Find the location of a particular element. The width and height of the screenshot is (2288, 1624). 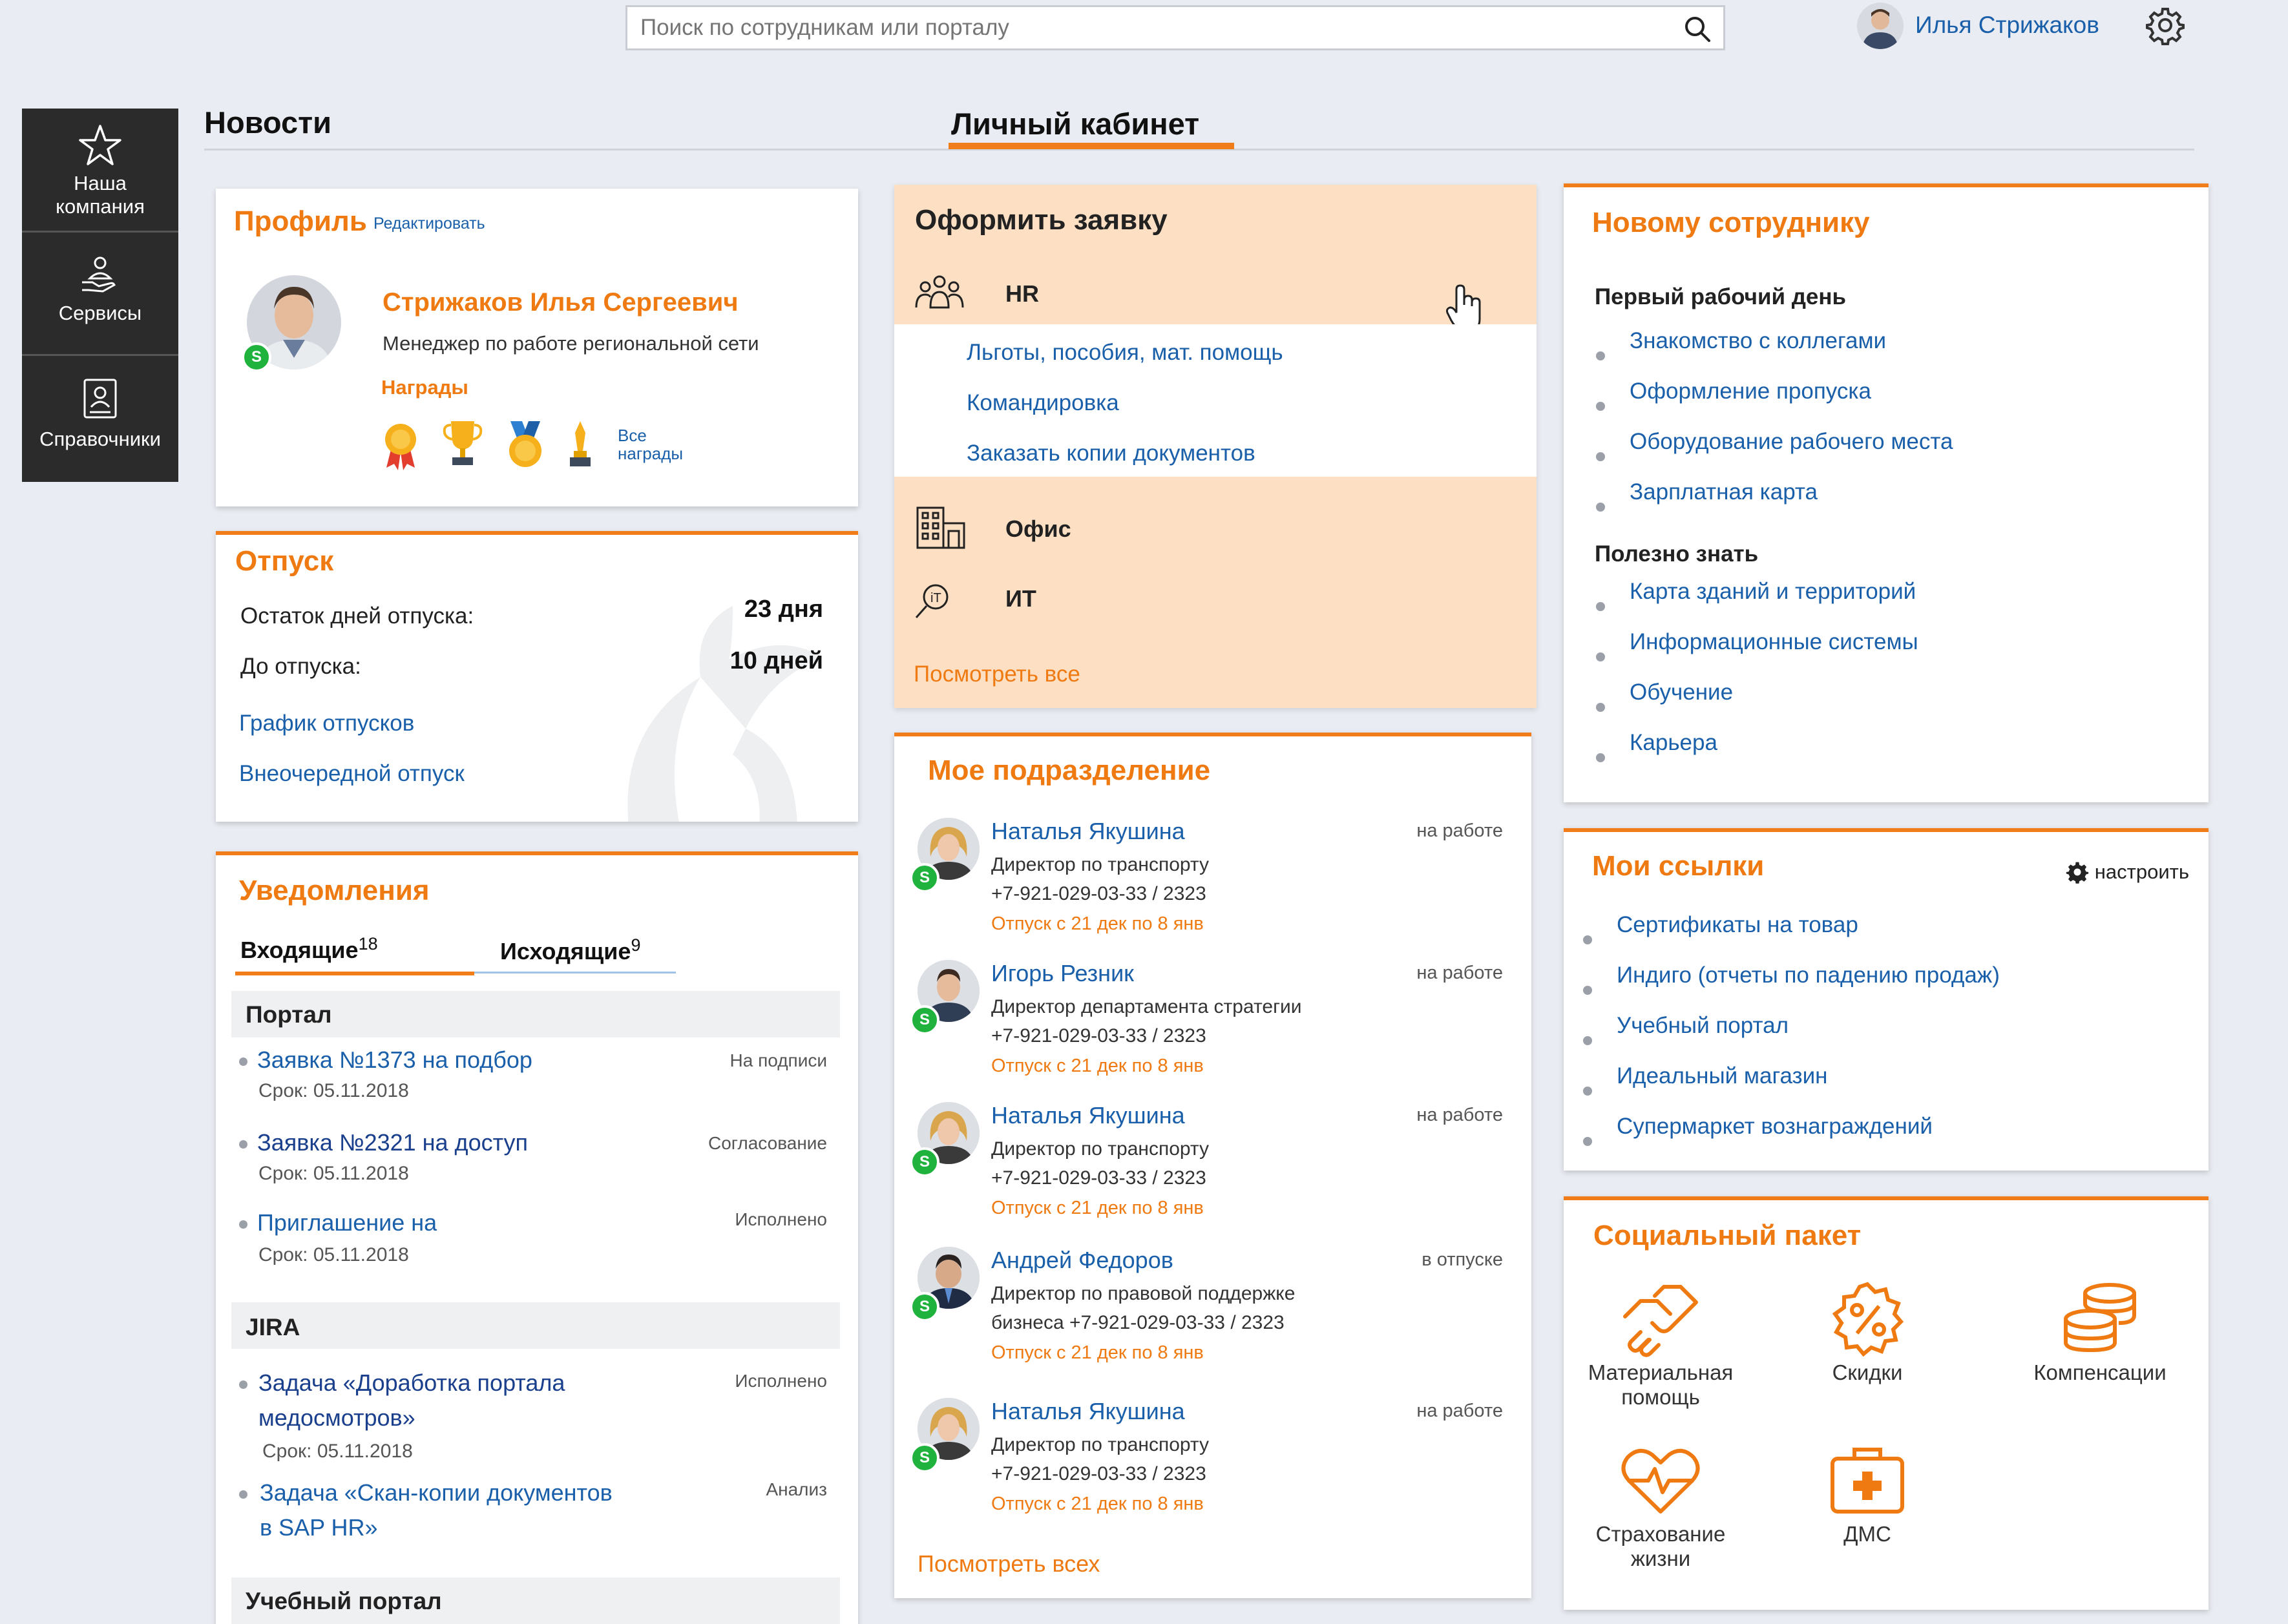

search-box is located at coordinates (1175, 27).